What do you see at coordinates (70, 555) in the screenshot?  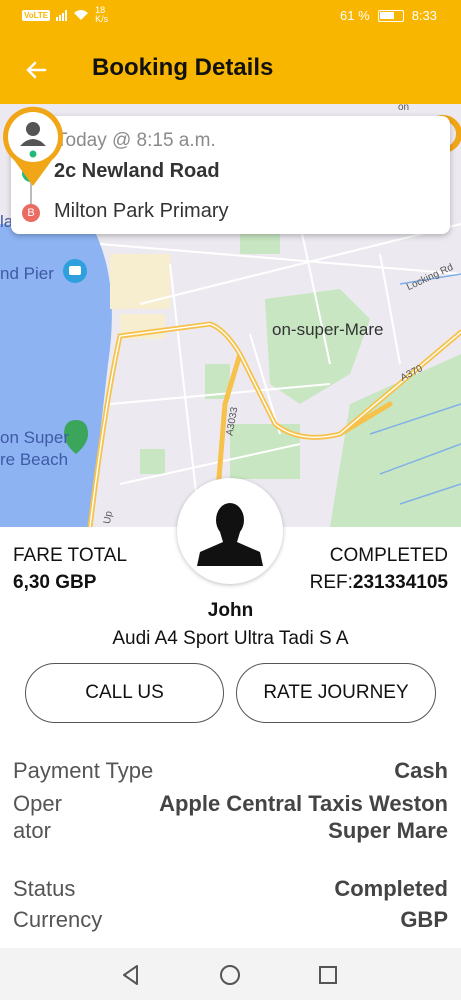 I see `fare-label: FARE TOTAL` at bounding box center [70, 555].